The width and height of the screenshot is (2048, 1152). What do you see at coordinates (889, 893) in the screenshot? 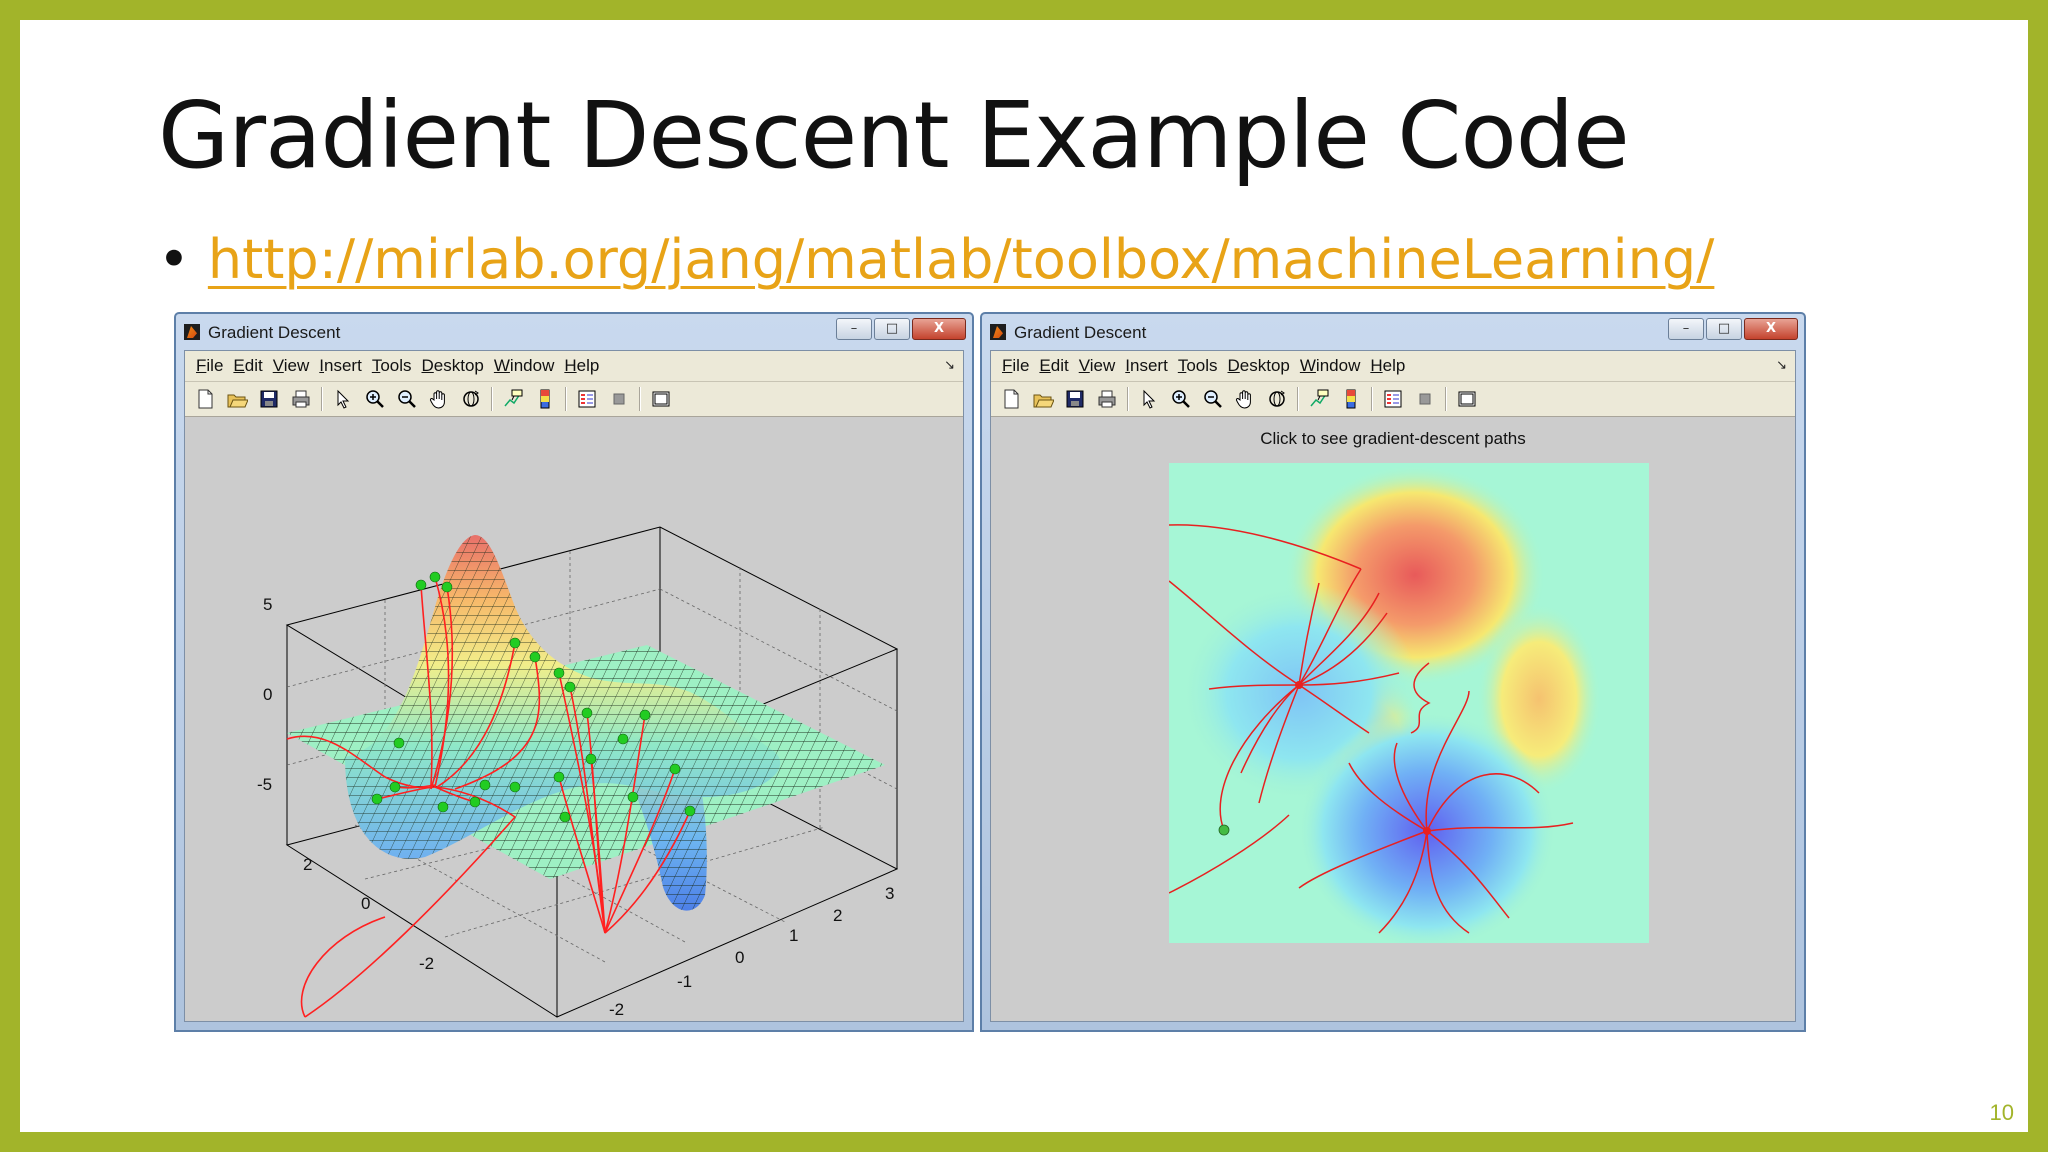
I see `x-tick-label: 3` at bounding box center [889, 893].